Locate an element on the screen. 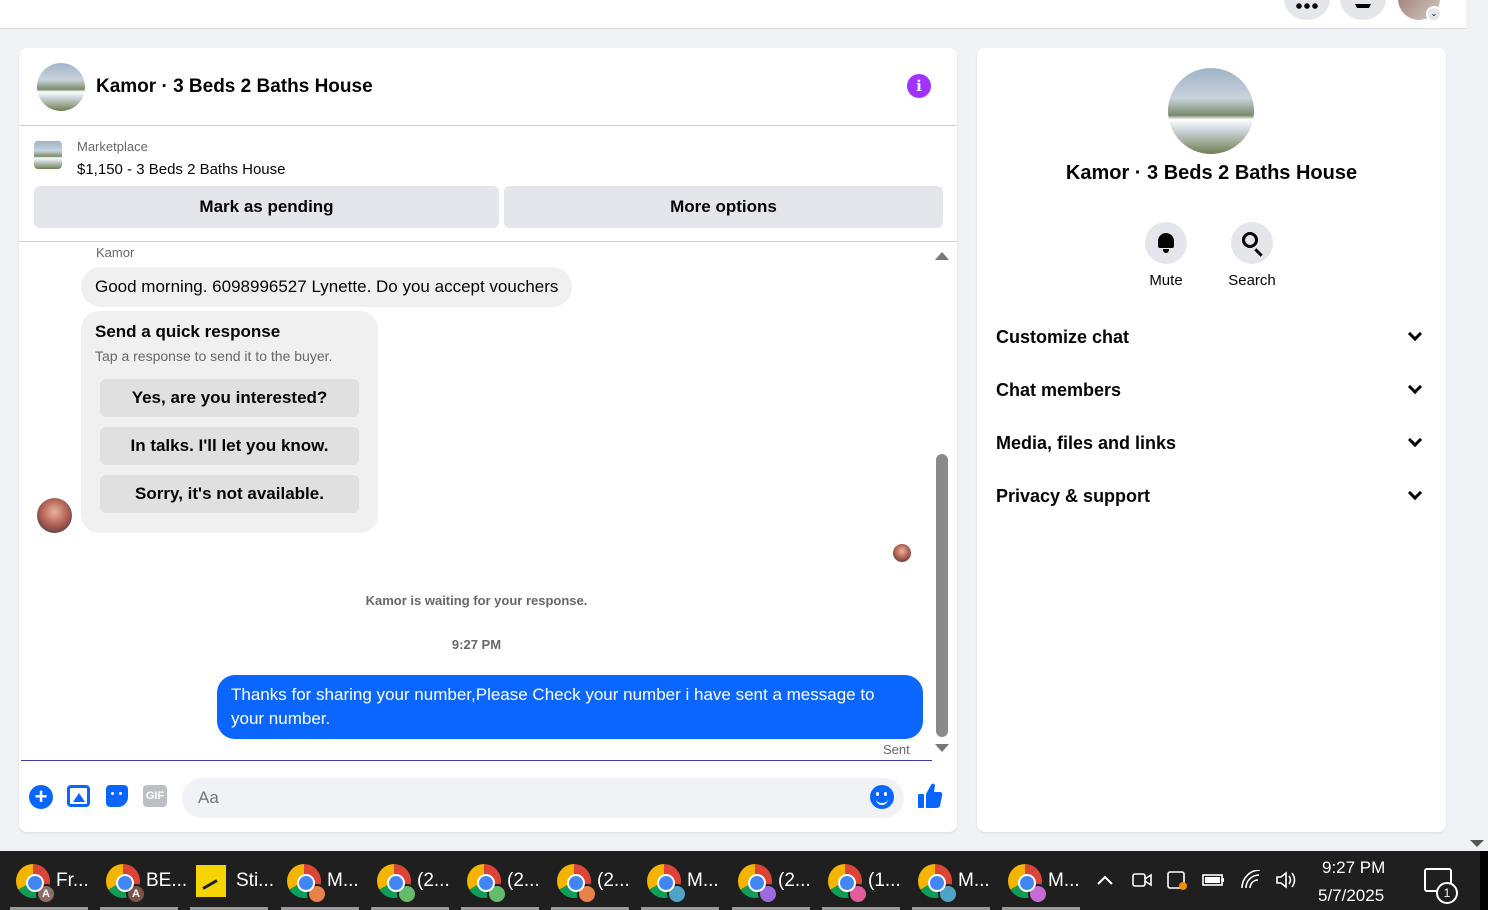  screen-edge is located at coordinates (1484, 880).